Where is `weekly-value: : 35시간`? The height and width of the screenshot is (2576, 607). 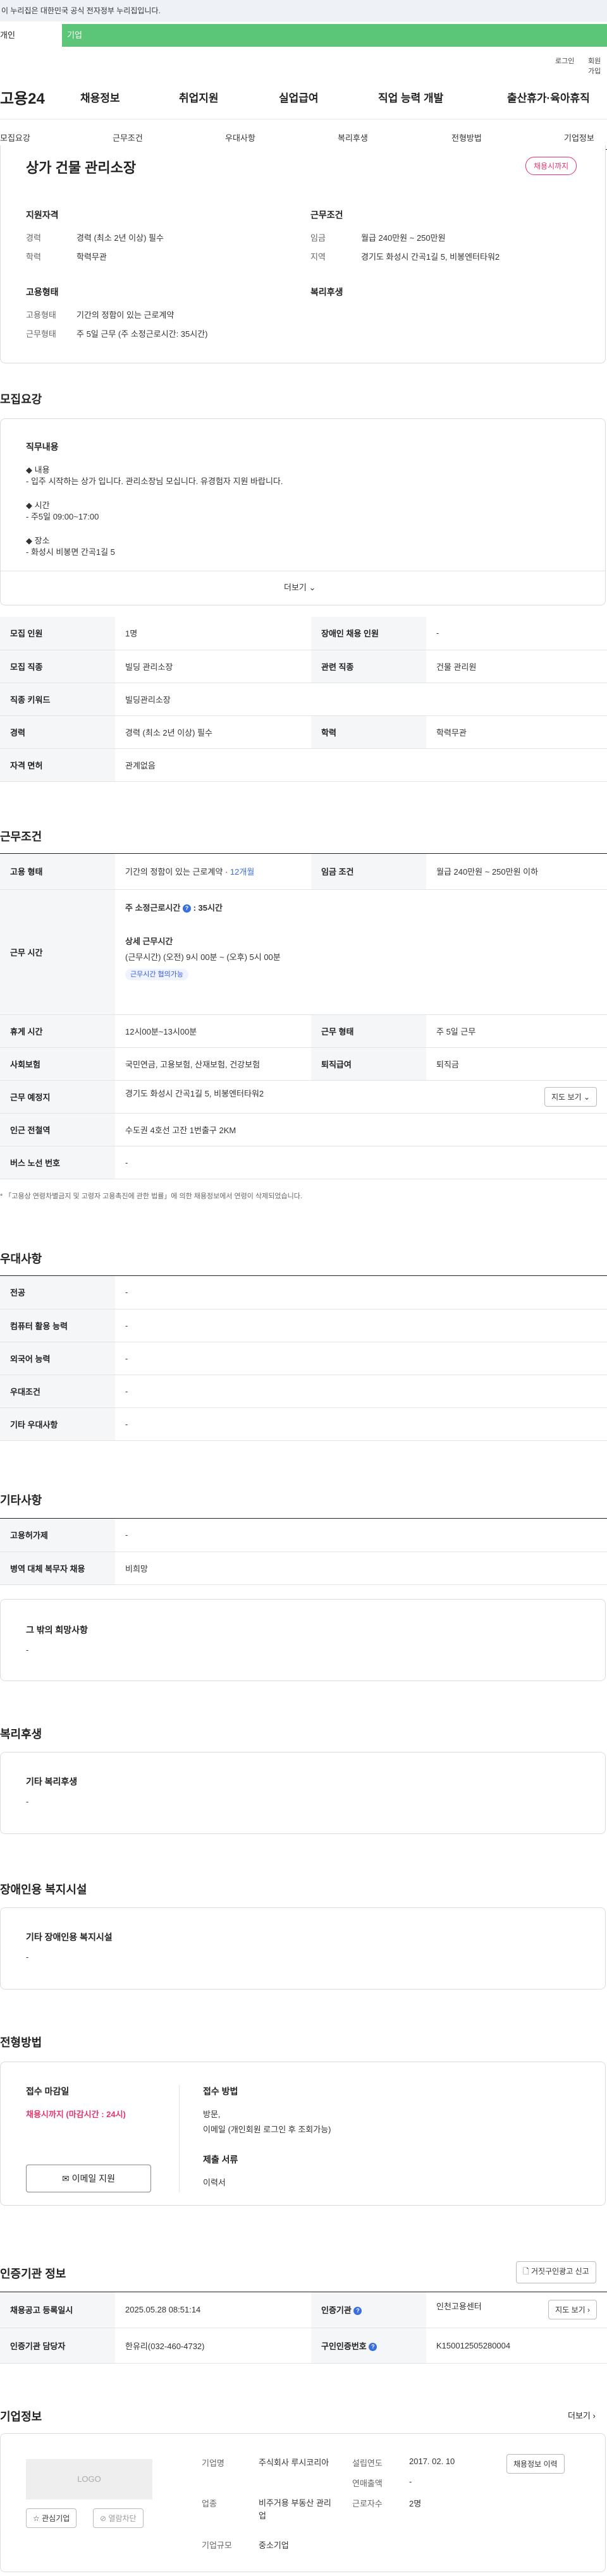 weekly-value: : 35시간 is located at coordinates (208, 907).